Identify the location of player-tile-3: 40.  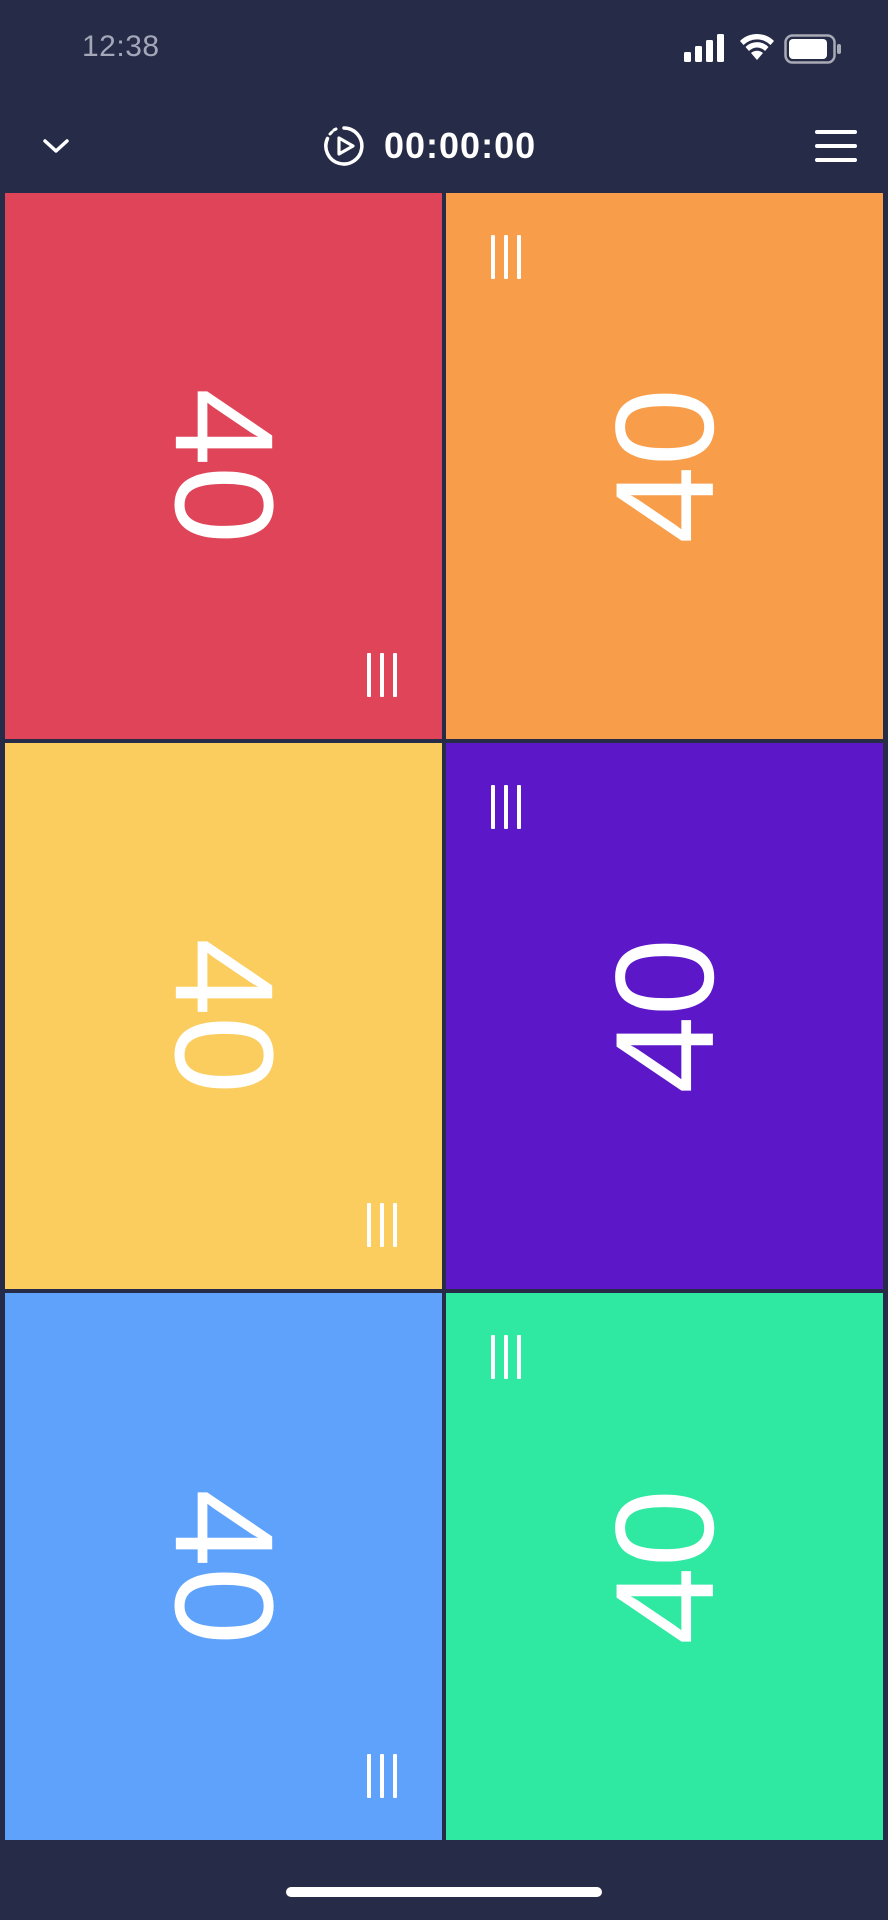
(223, 1016).